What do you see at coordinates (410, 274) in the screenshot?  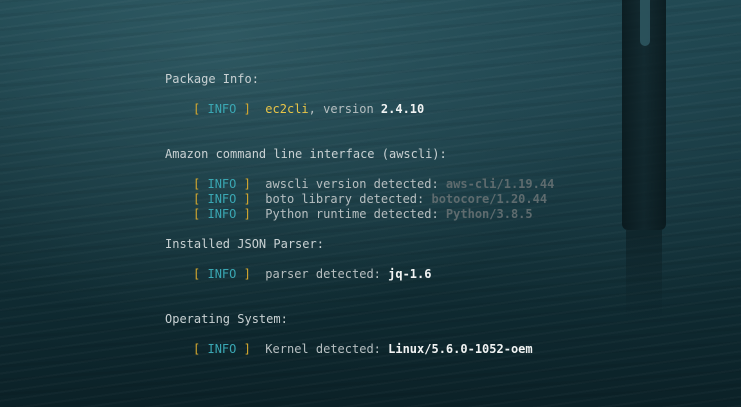 I see `parser-value: jq-1.6` at bounding box center [410, 274].